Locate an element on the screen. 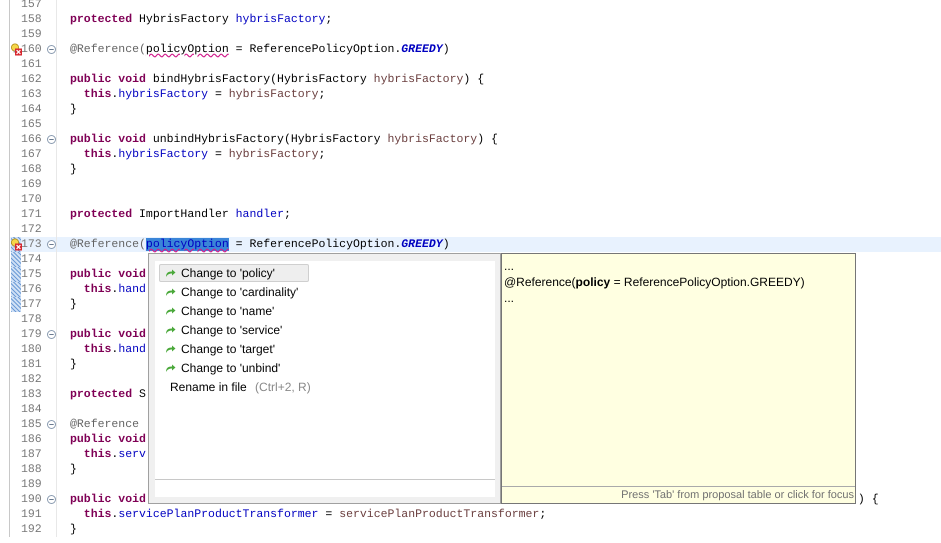 The height and width of the screenshot is (543, 941). line-number: 162 is located at coordinates (32, 79).